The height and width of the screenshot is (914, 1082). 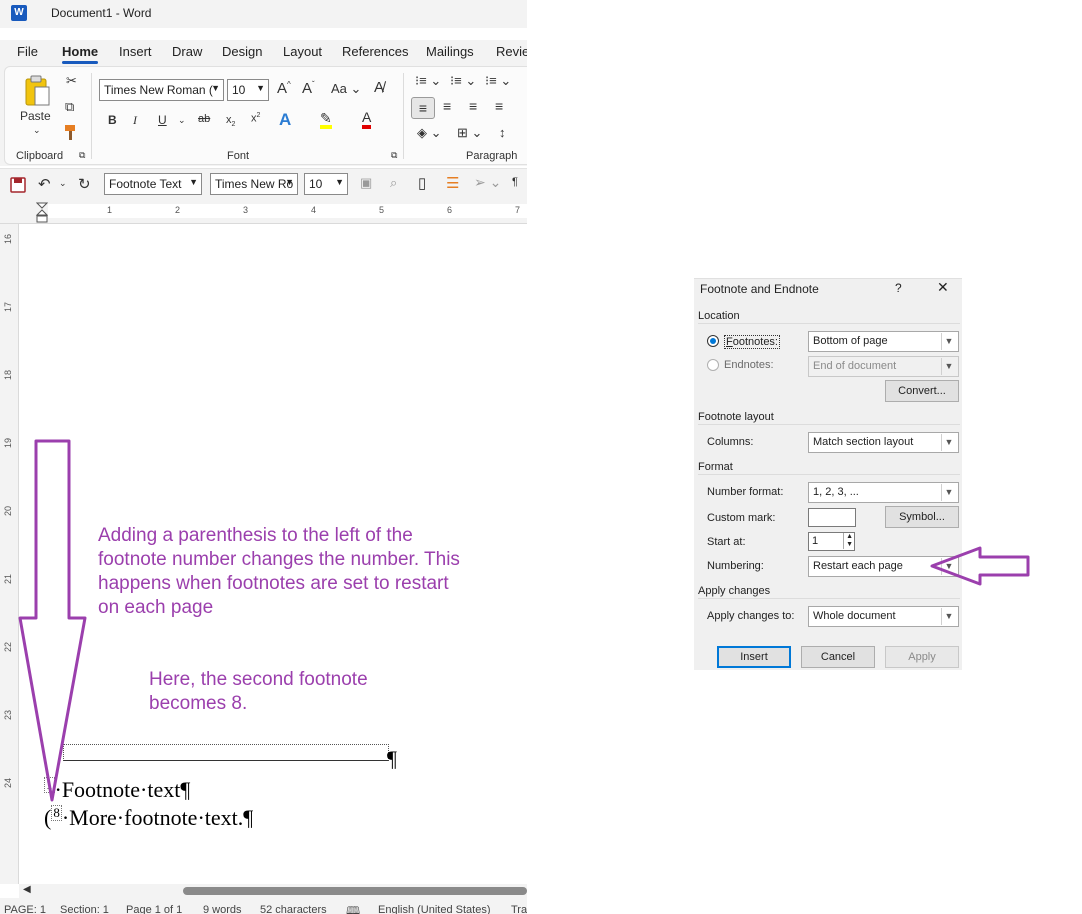 What do you see at coordinates (815, 541) in the screenshot?
I see `start-at-value: 1` at bounding box center [815, 541].